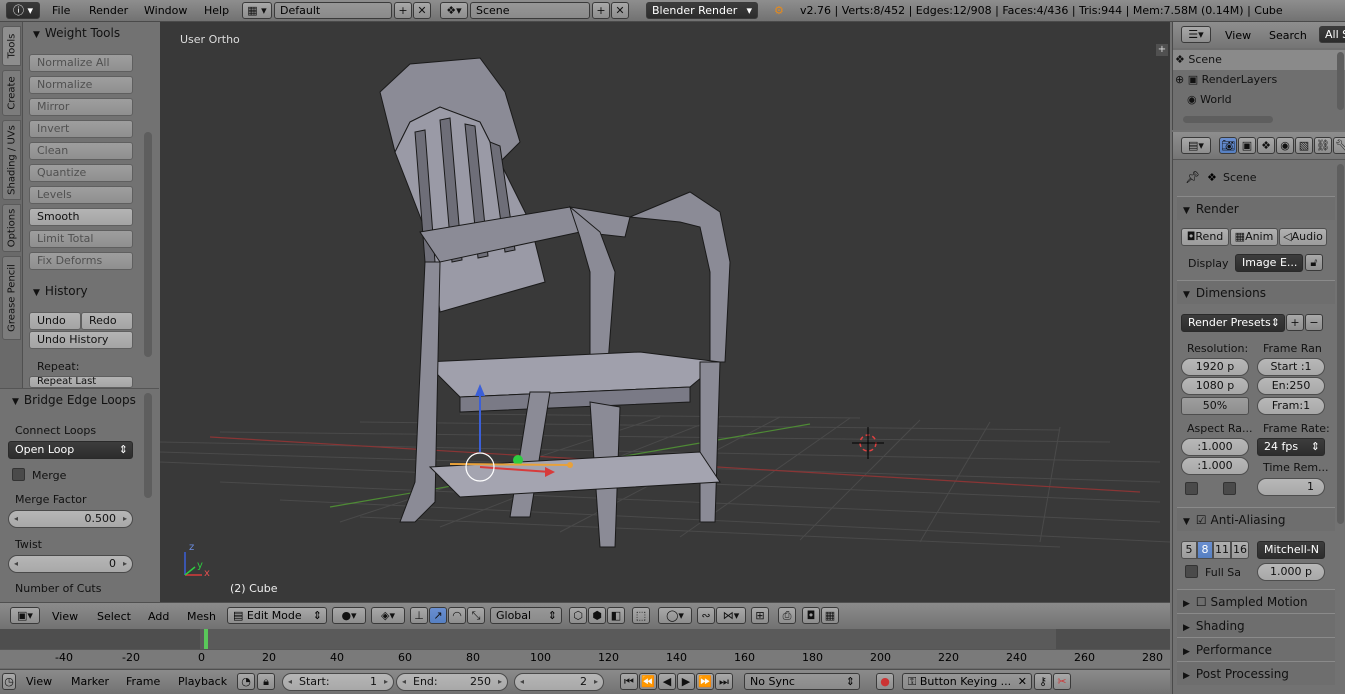 This screenshot has width=1345, height=694. Describe the element at coordinates (25, 615) in the screenshot. I see `editor-type-icon: ▣▾` at that location.